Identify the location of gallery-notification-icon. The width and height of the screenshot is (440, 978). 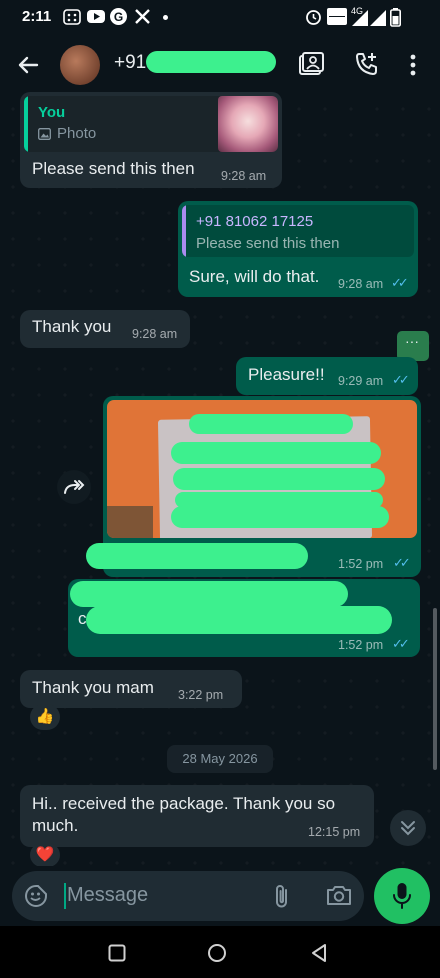
(72, 17).